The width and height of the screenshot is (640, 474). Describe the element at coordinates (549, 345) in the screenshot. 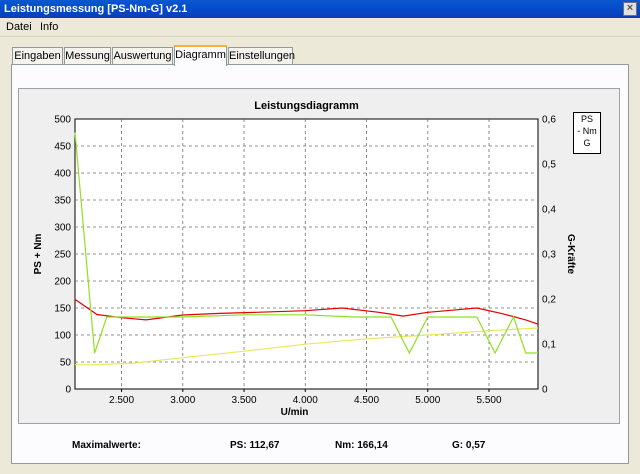

I see `y2-tick-label: 0,1` at that location.